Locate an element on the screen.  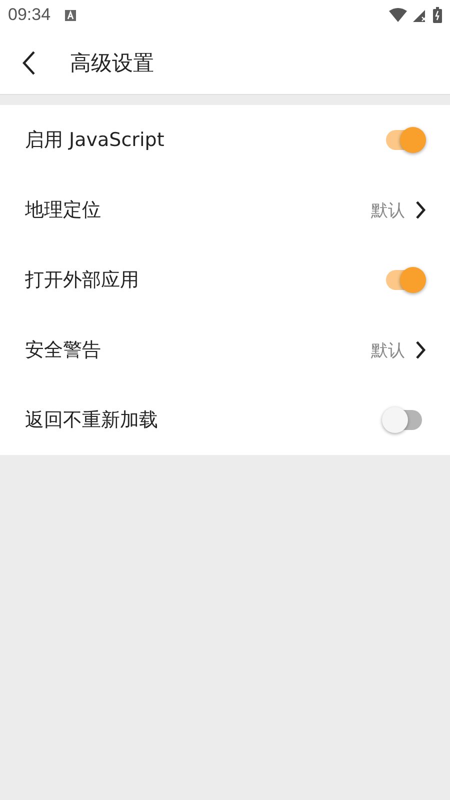
setting-label: 安全警告 is located at coordinates (63, 350).